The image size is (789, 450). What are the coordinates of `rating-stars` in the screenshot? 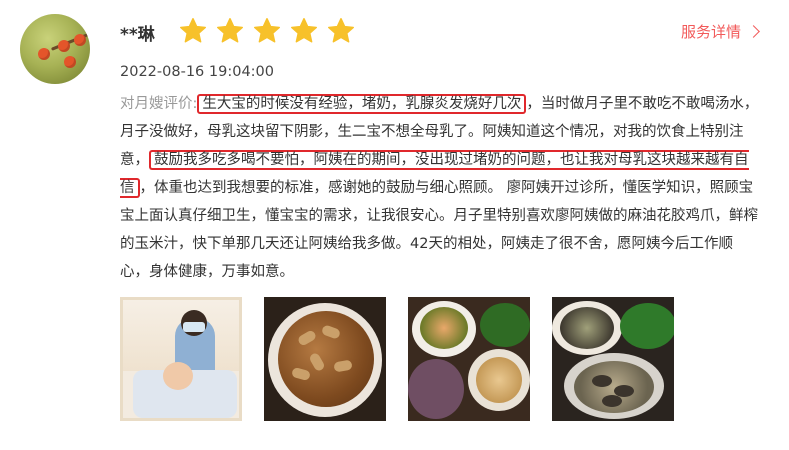 It's located at (267, 31).